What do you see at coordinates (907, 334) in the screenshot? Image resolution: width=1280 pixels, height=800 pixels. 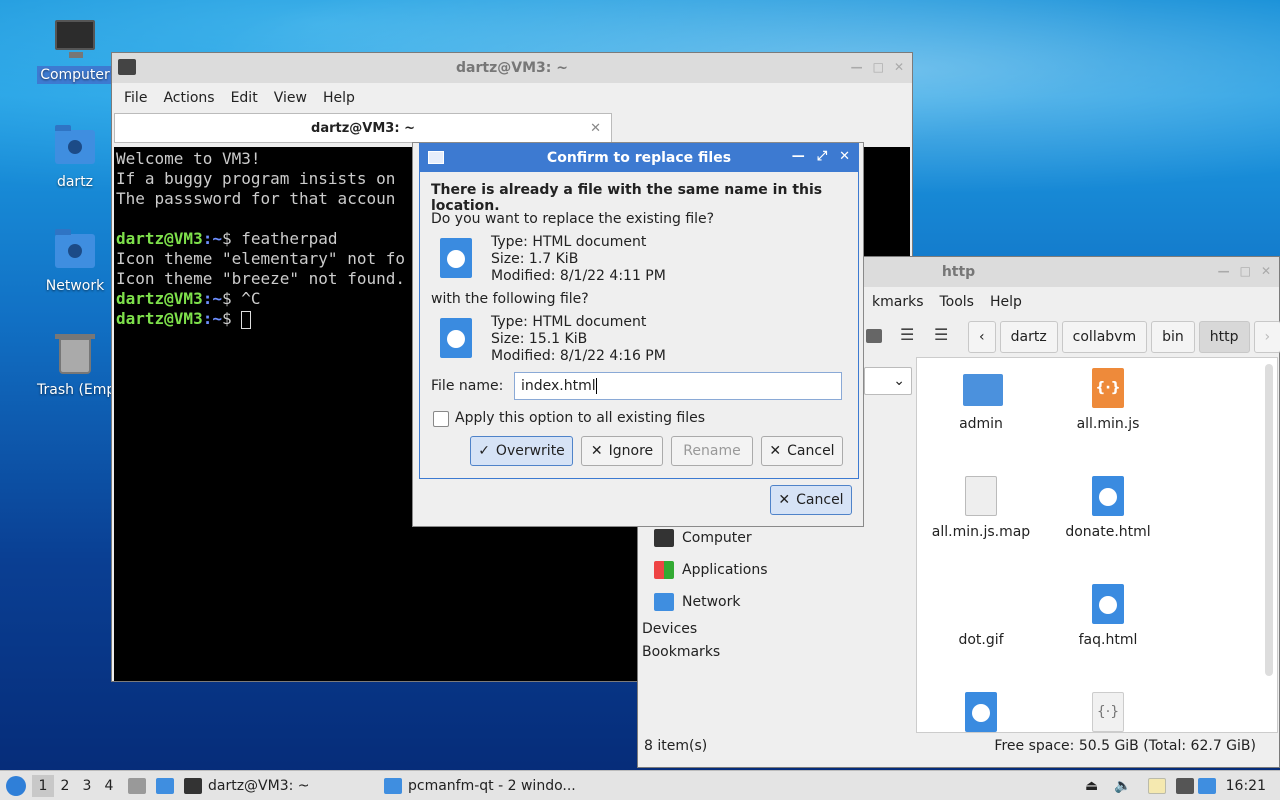 I see `compact-view-icon: ☰` at bounding box center [907, 334].